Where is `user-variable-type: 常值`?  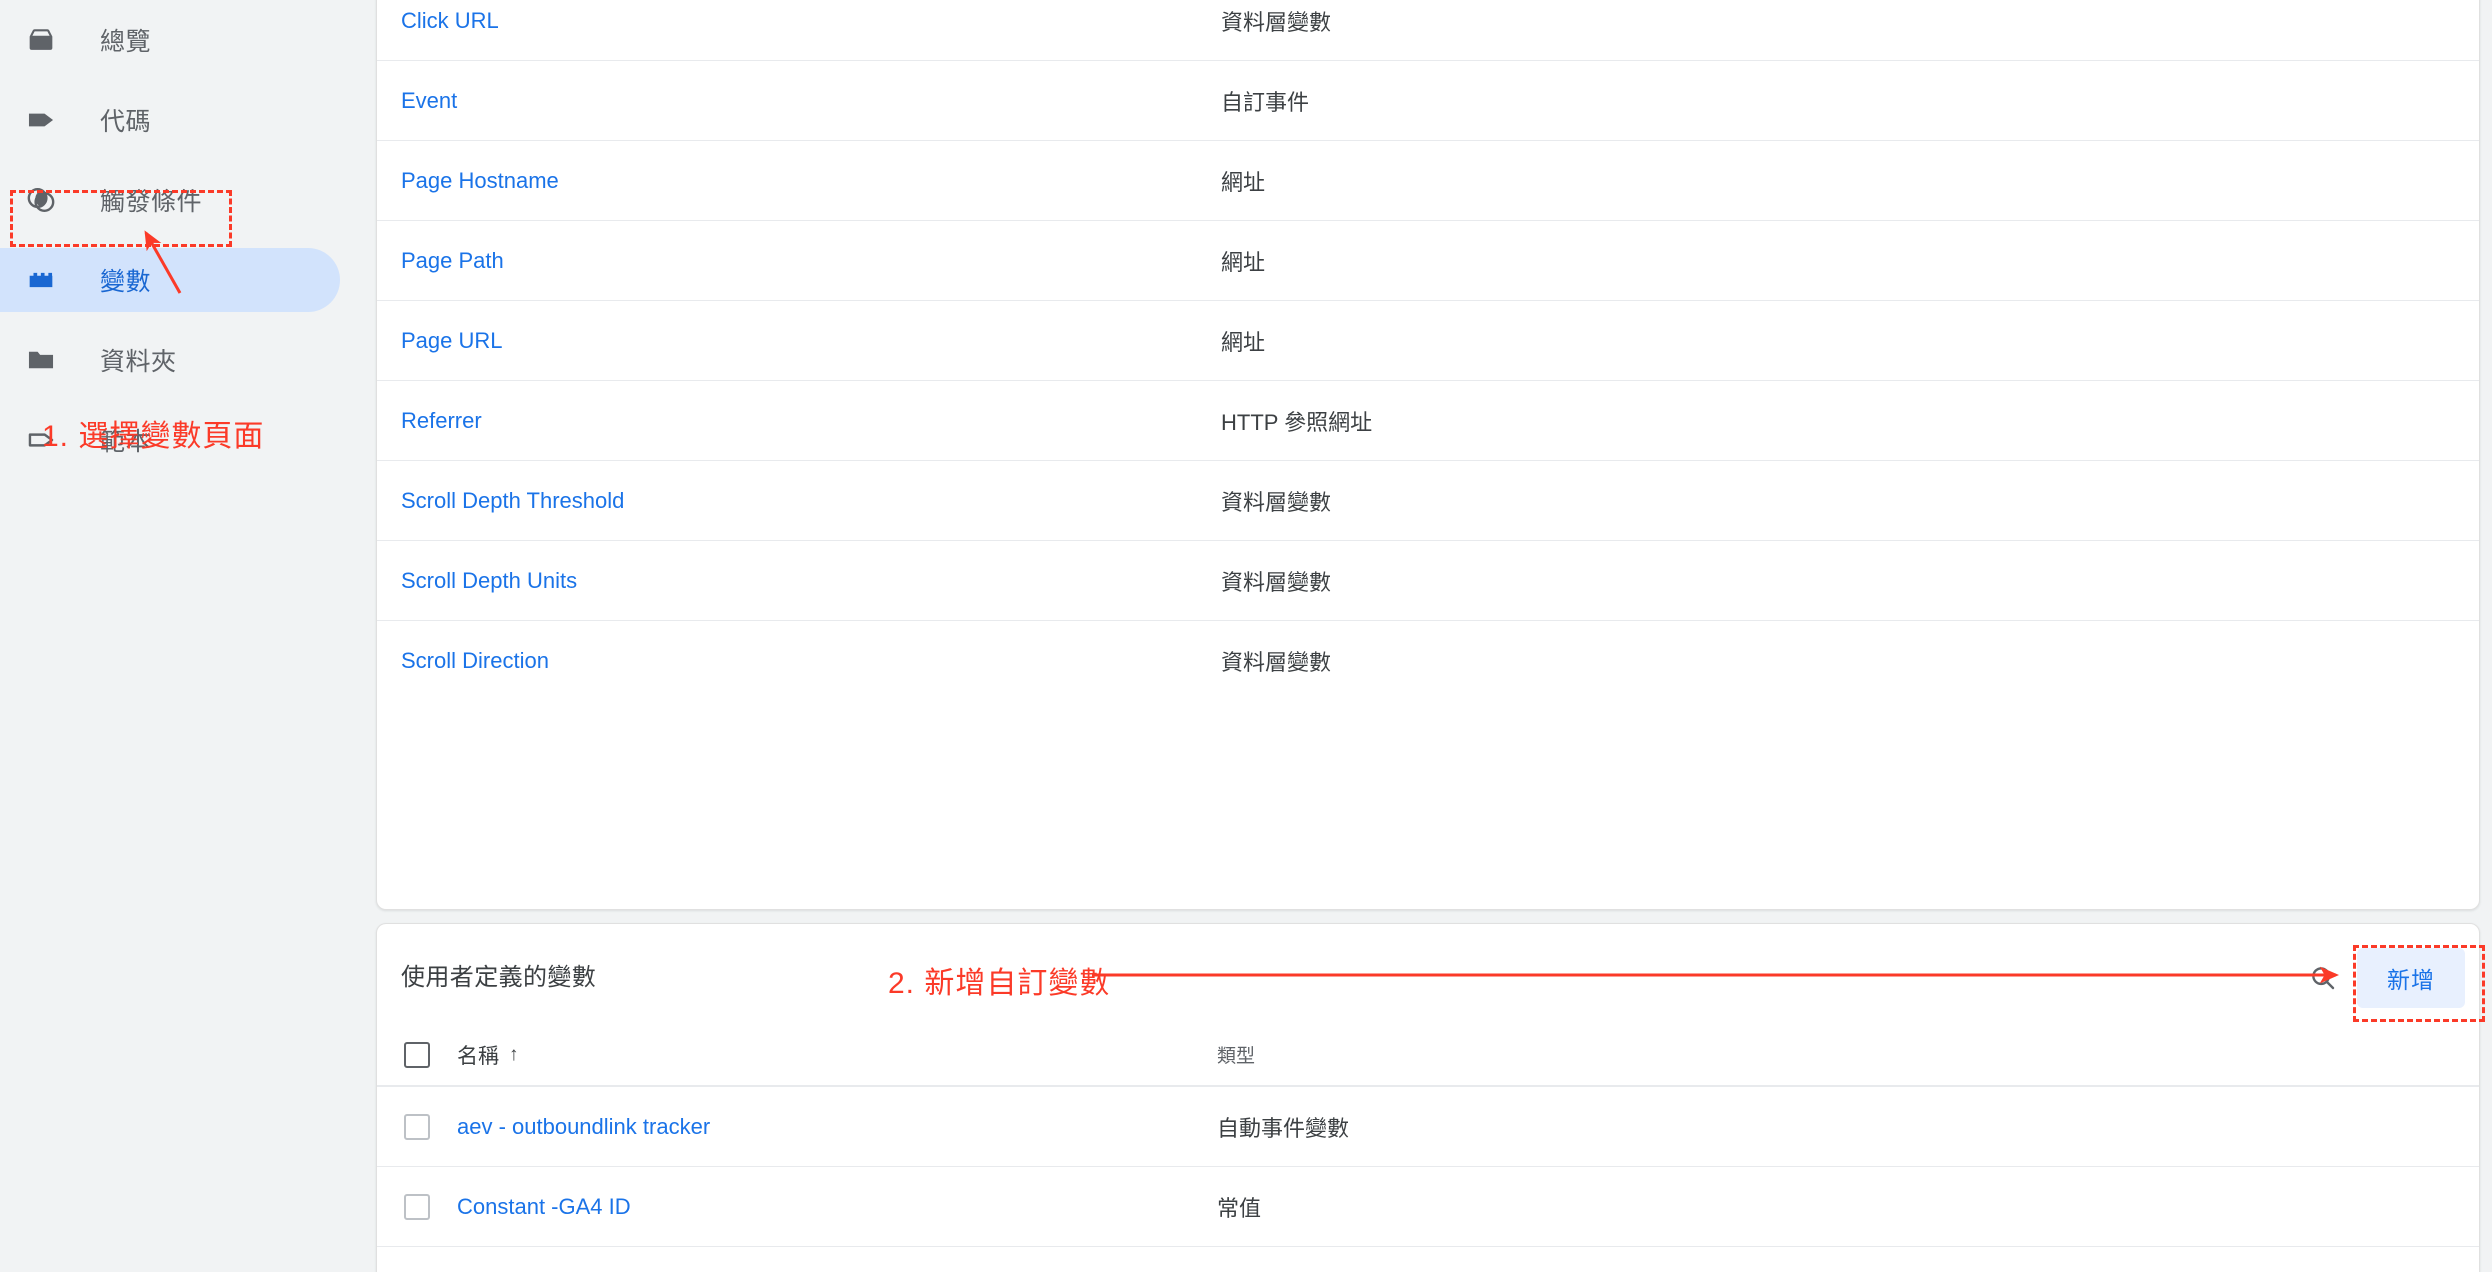 user-variable-type: 常值 is located at coordinates (1239, 1208).